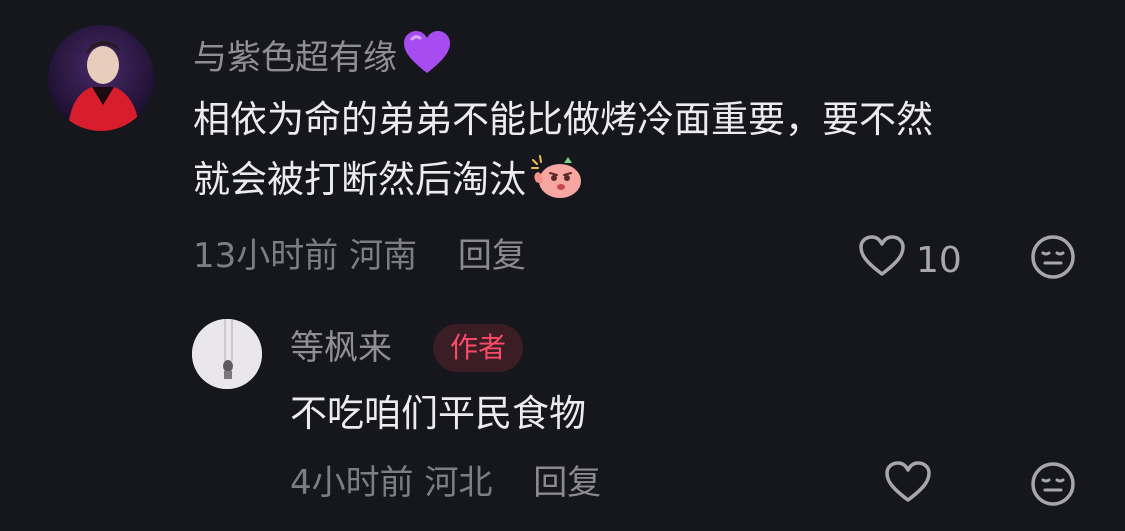  What do you see at coordinates (478, 348) in the screenshot?
I see `author-badge: 作者` at bounding box center [478, 348].